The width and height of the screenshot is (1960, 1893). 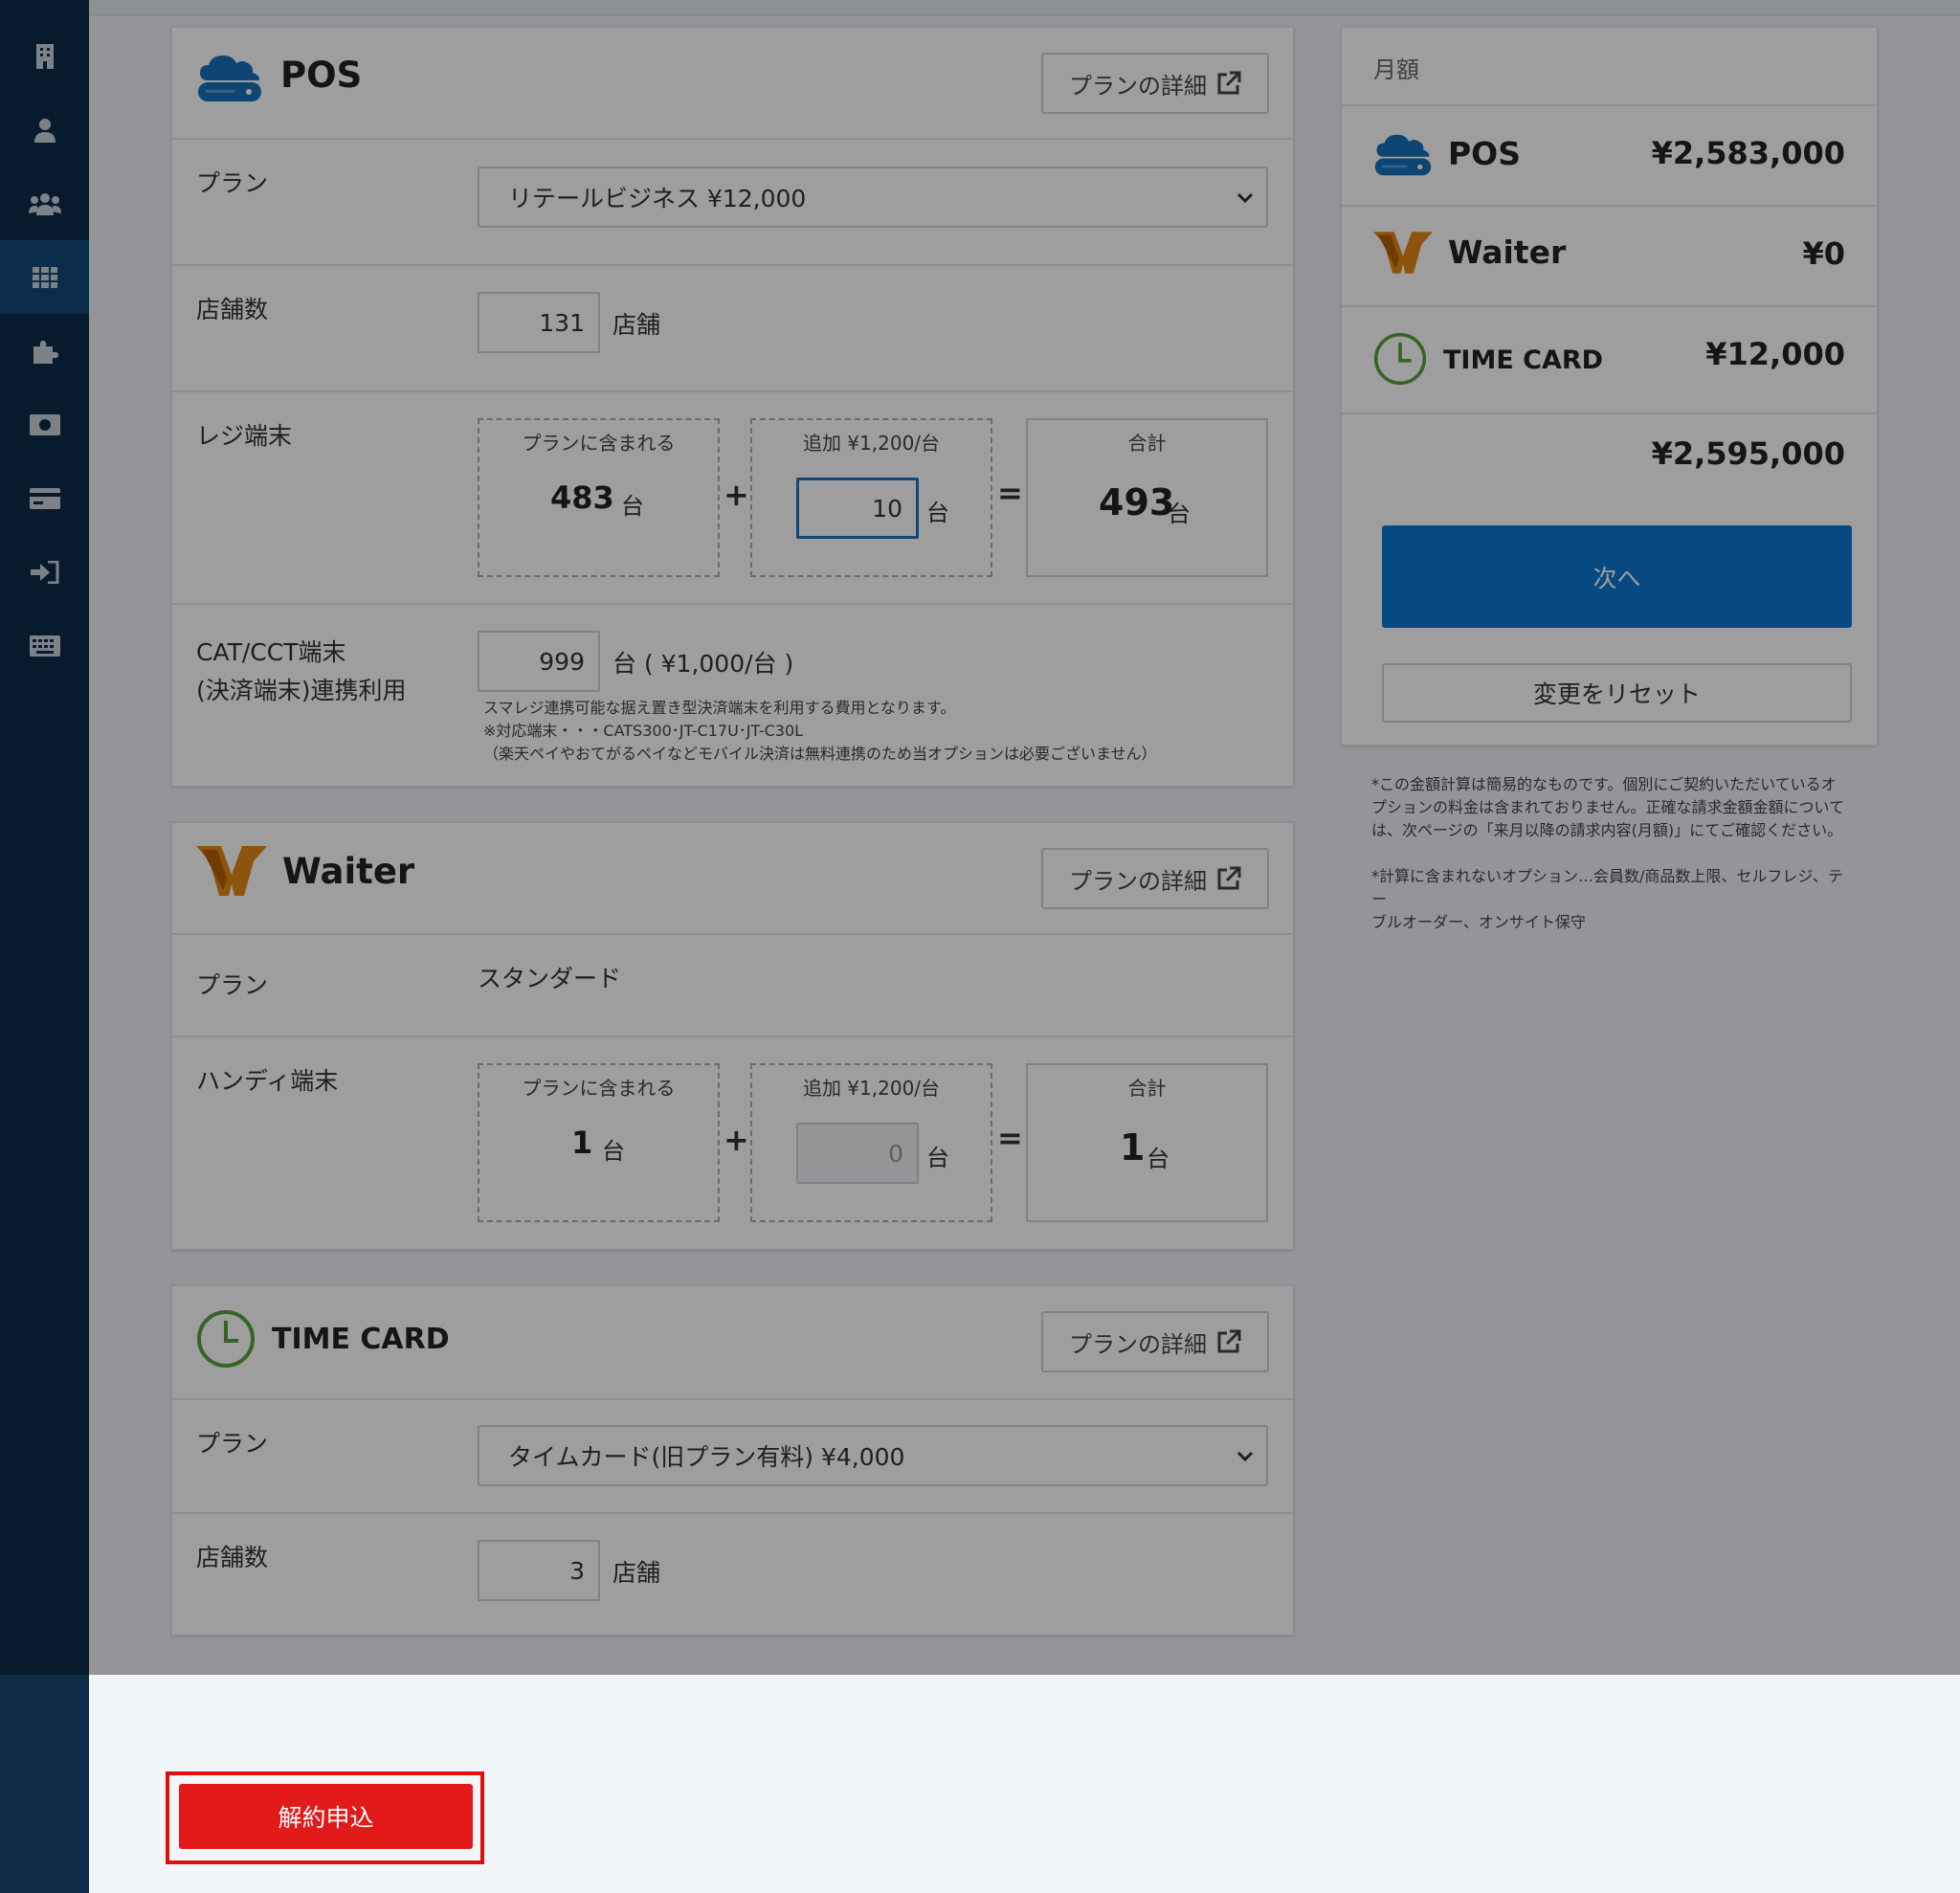 I want to click on pos-stores-label: 店舗数, so click(x=232, y=309).